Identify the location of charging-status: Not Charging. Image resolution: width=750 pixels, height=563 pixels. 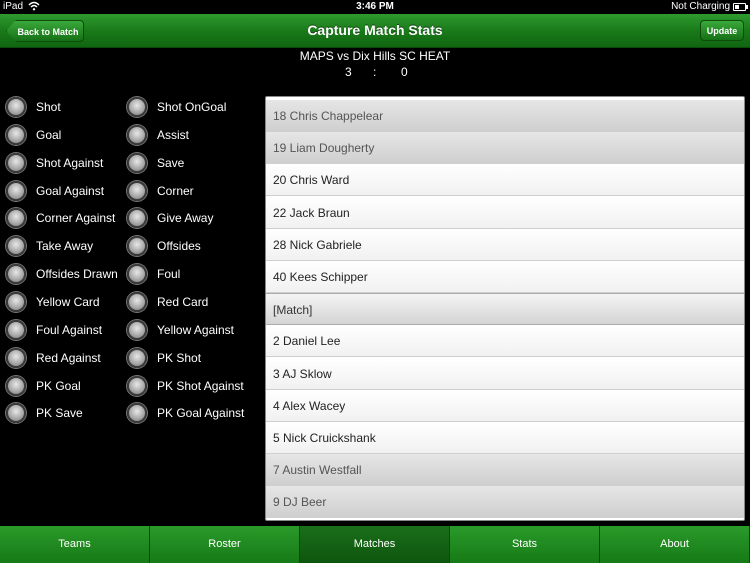
(700, 6).